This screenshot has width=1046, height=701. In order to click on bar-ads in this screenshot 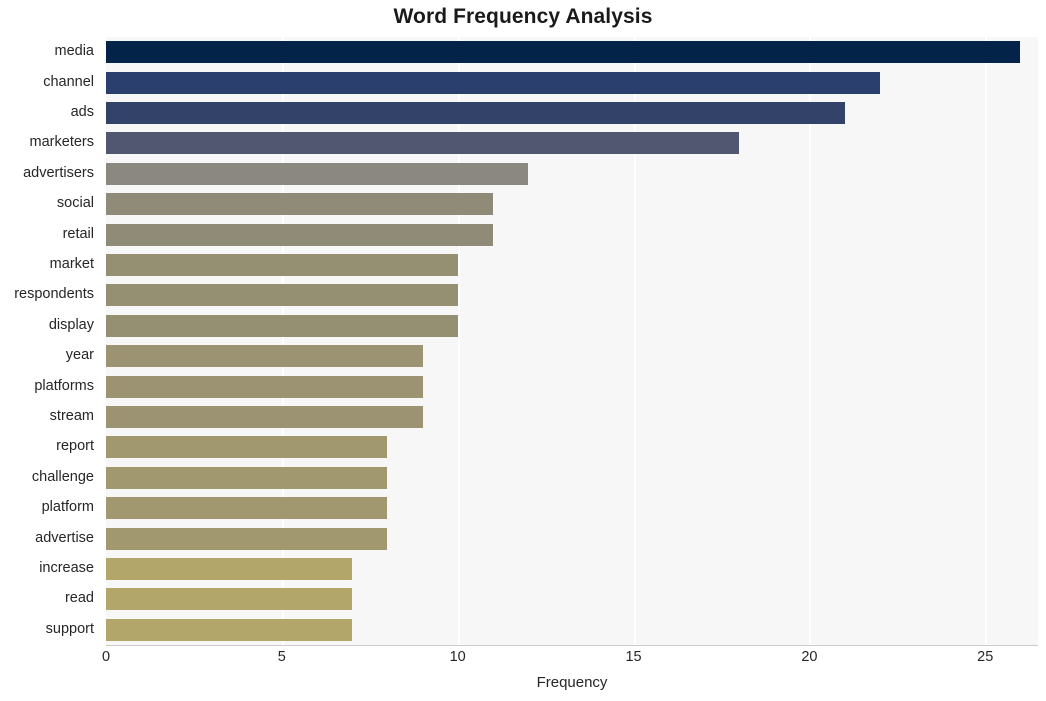, I will do `click(475, 113)`.